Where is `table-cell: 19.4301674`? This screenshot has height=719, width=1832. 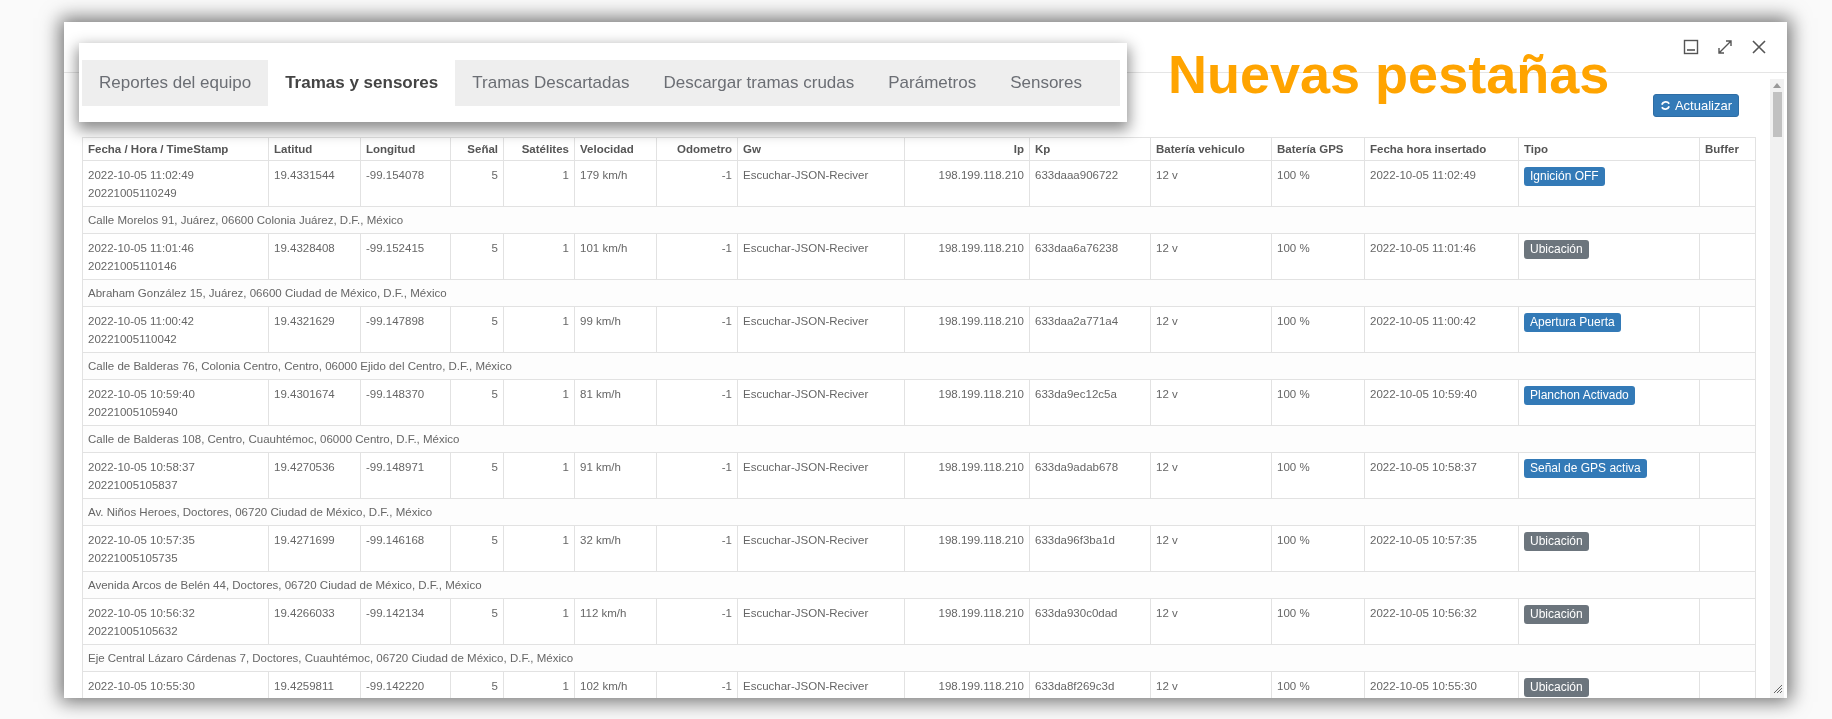 table-cell: 19.4301674 is located at coordinates (314, 402).